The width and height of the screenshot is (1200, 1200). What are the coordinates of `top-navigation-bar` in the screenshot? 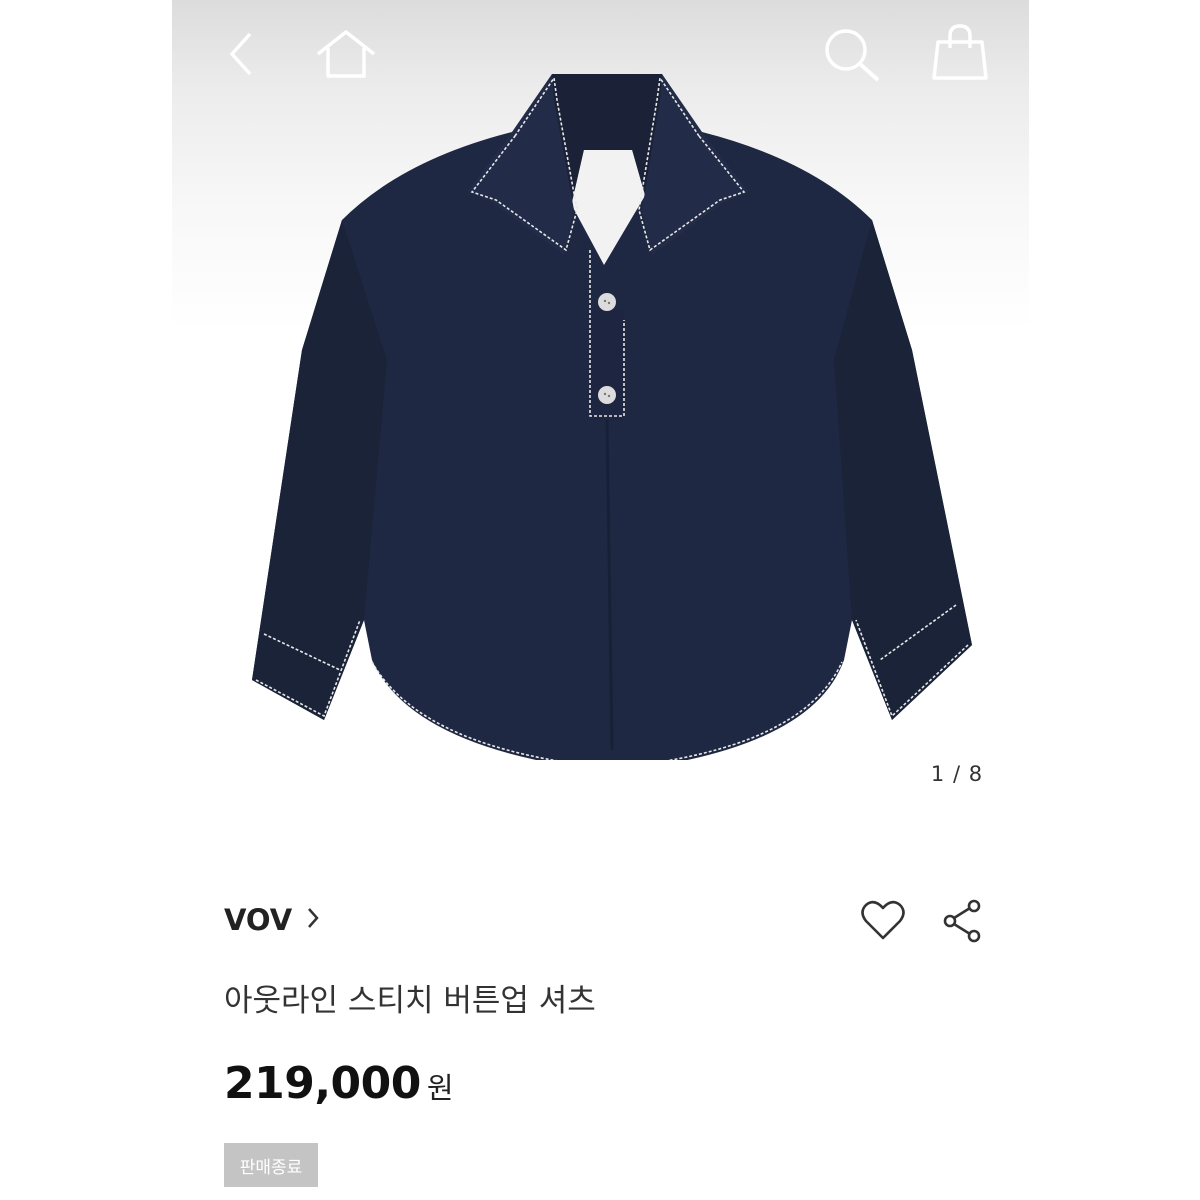 It's located at (600, 55).